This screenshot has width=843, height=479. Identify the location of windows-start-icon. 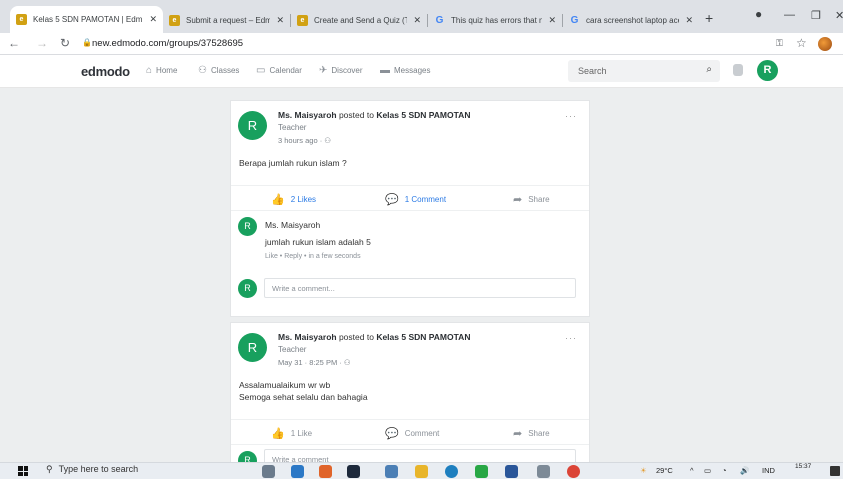
(23, 471).